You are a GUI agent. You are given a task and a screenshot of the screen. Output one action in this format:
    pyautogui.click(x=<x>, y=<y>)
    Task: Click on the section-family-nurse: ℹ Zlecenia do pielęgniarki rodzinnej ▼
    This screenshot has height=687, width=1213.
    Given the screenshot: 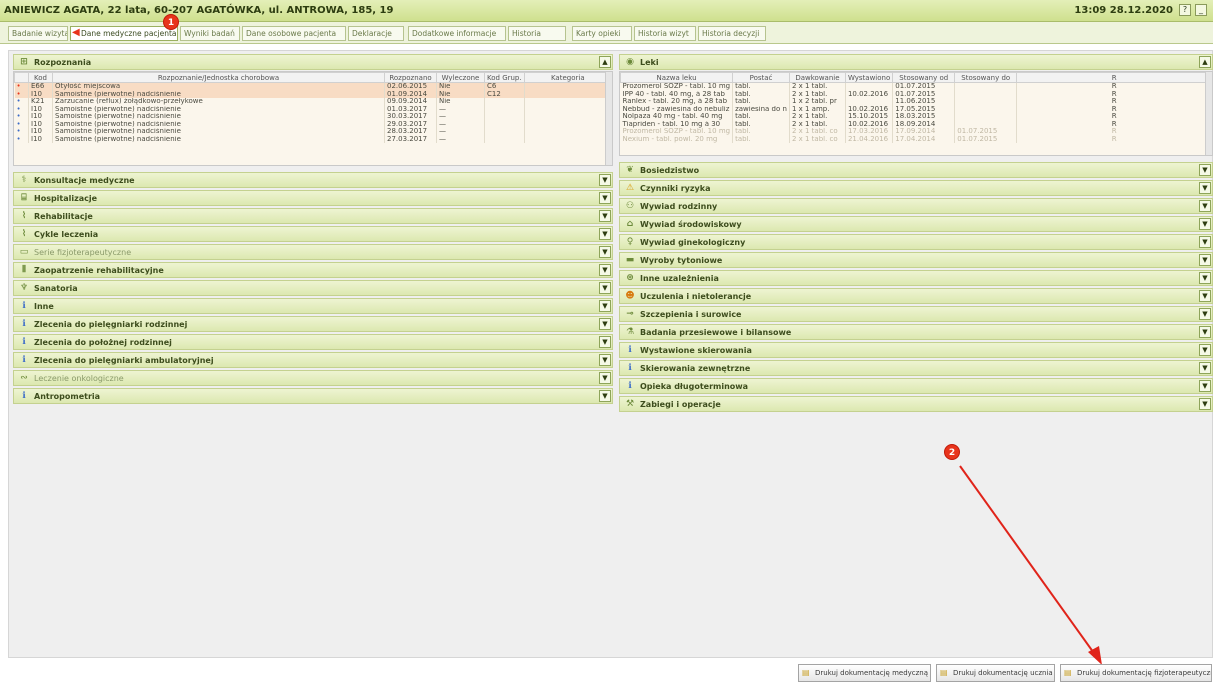 What is the action you would take?
    pyautogui.click(x=313, y=324)
    